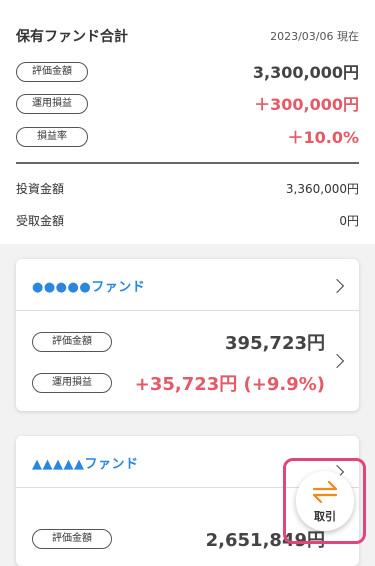  Describe the element at coordinates (325, 492) in the screenshot. I see `swap-arrows-icon` at that location.